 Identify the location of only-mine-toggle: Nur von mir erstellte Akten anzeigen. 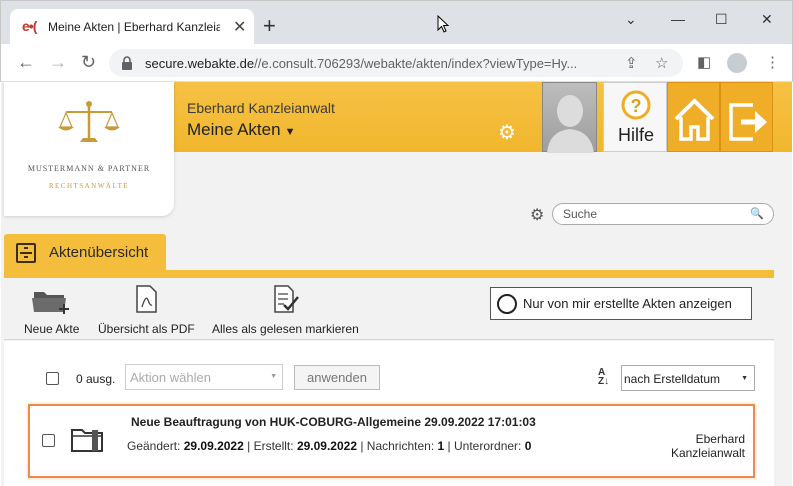
(621, 303).